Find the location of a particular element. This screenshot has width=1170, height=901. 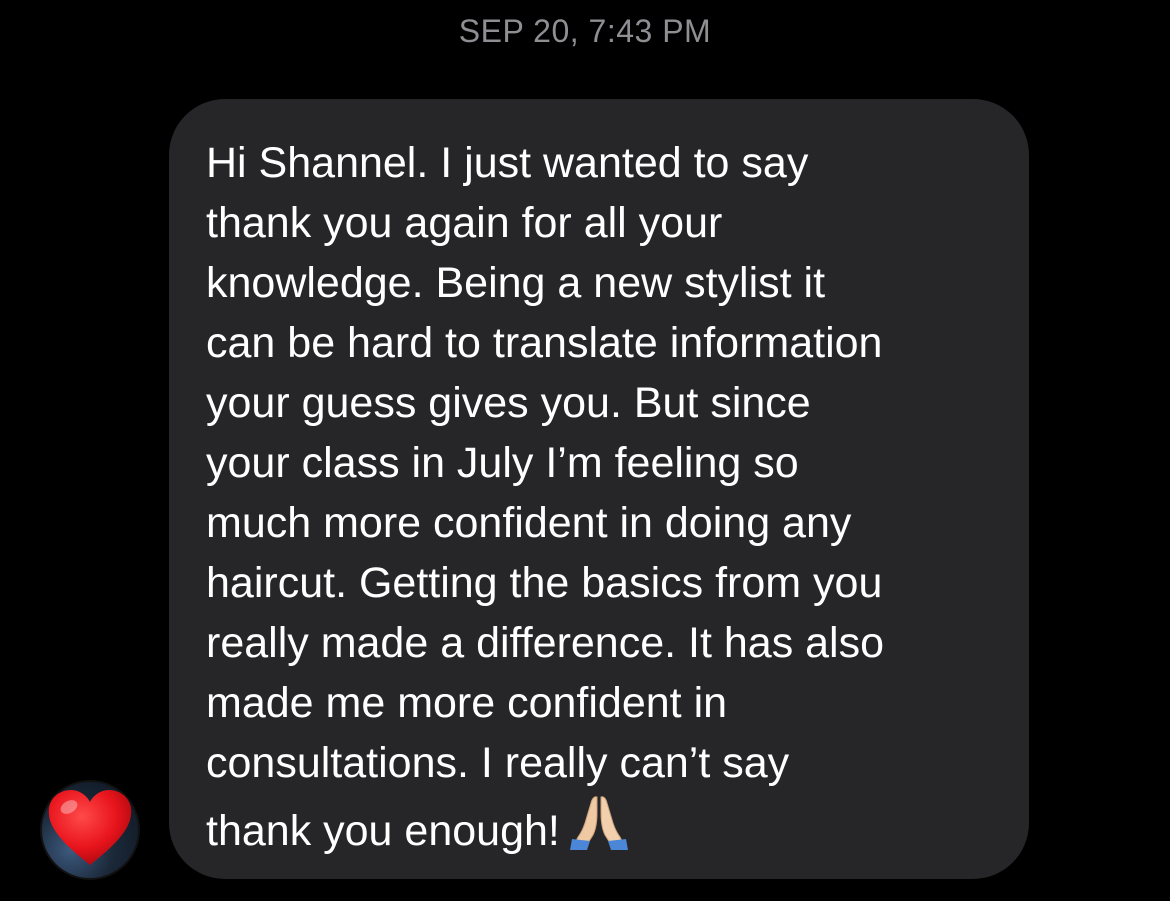

message-line: knowledge. Being a new stylist it is located at coordinates (516, 283).